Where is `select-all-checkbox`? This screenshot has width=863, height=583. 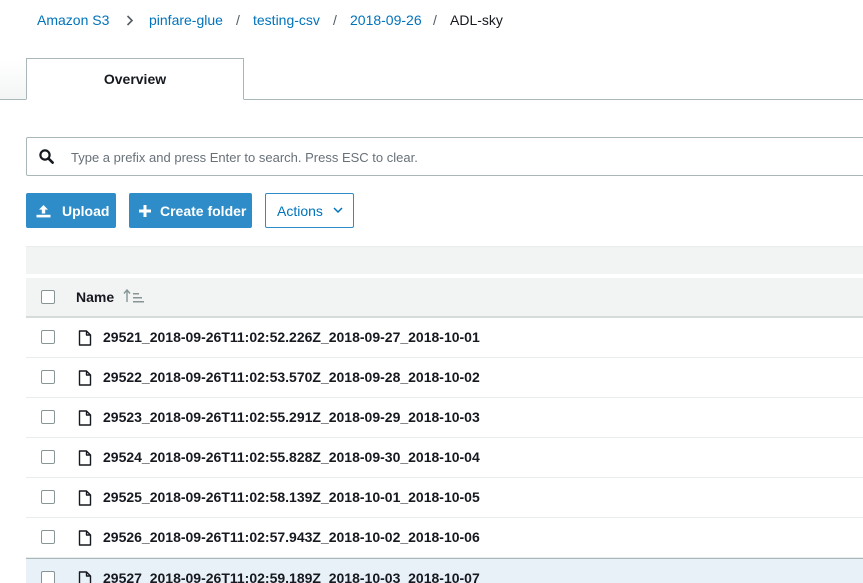 select-all-checkbox is located at coordinates (48, 297).